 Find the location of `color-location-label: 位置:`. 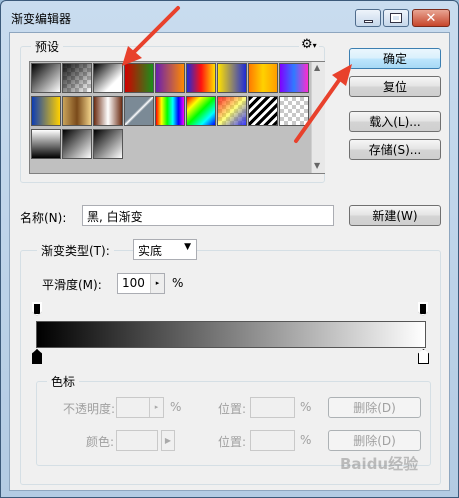

color-location-label: 位置: is located at coordinates (232, 442).